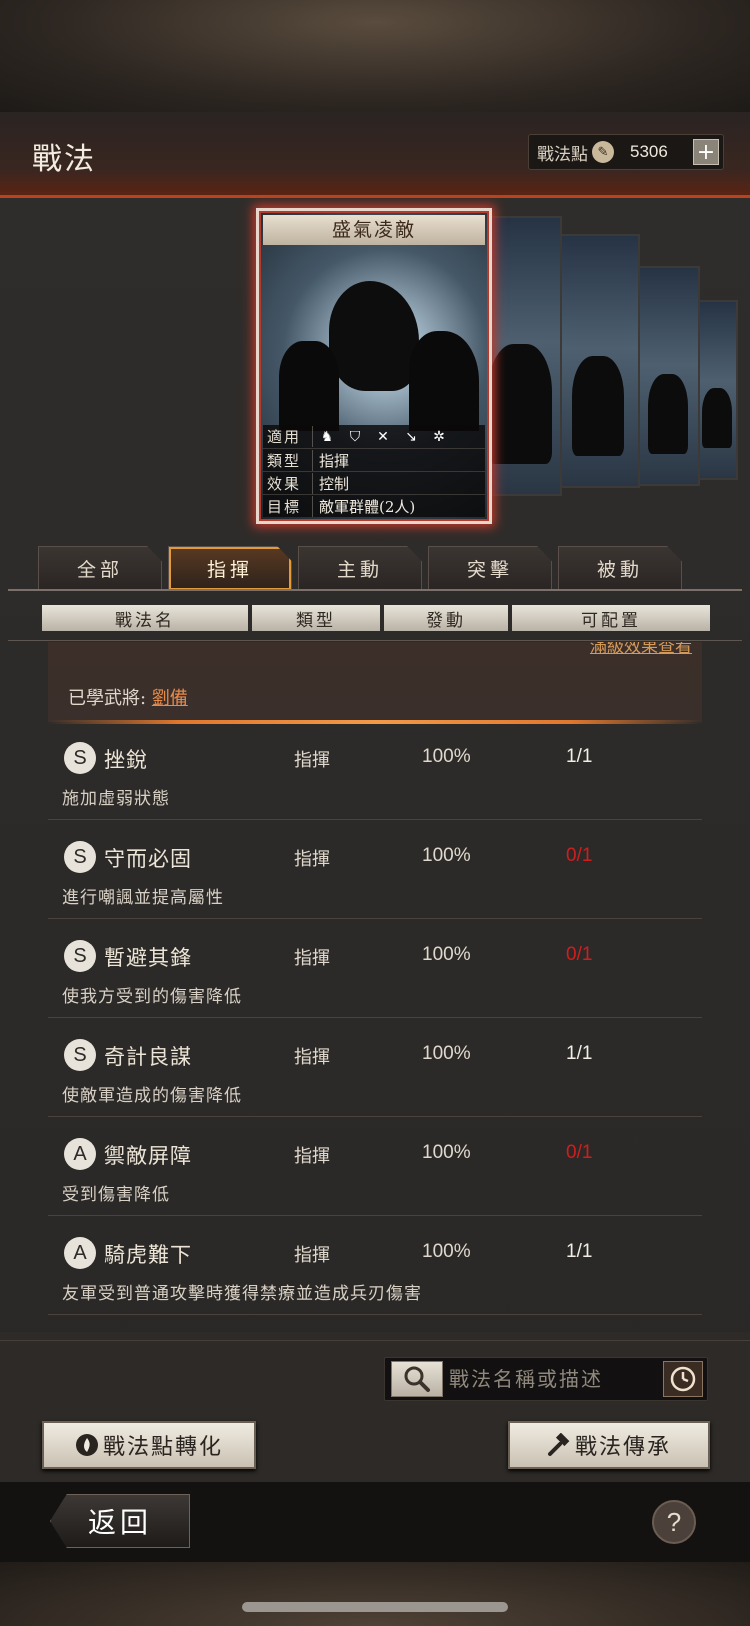 Image resolution: width=750 pixels, height=1626 pixels. I want to click on title-bar: 戰法 戰法點 ✎ 5306 +, so click(375, 155).